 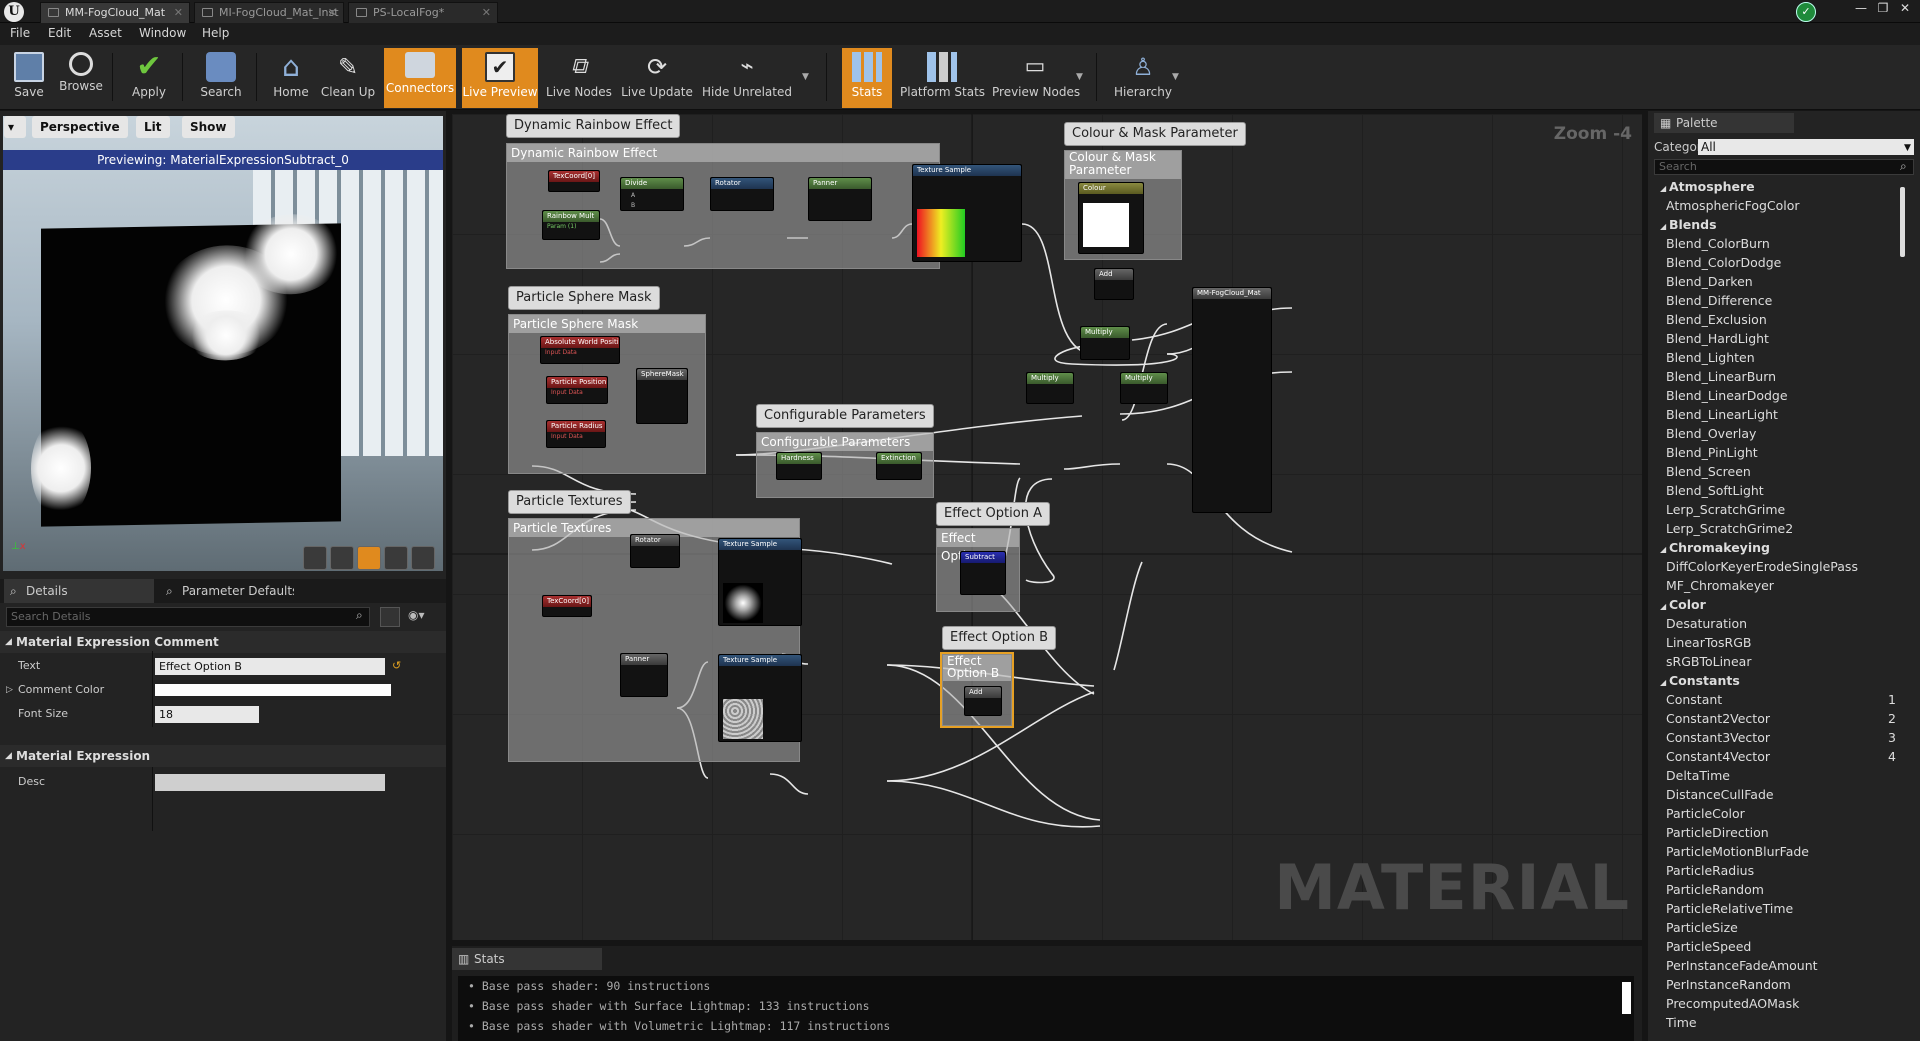 I want to click on section-material-expression: ◢ Material Expression, so click(x=223, y=756).